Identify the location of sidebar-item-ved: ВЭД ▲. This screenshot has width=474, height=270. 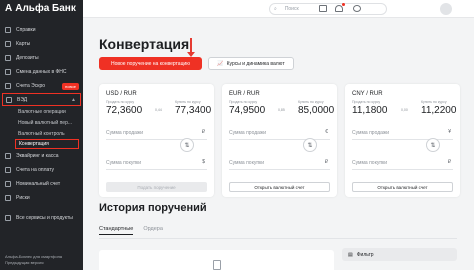
(41, 99).